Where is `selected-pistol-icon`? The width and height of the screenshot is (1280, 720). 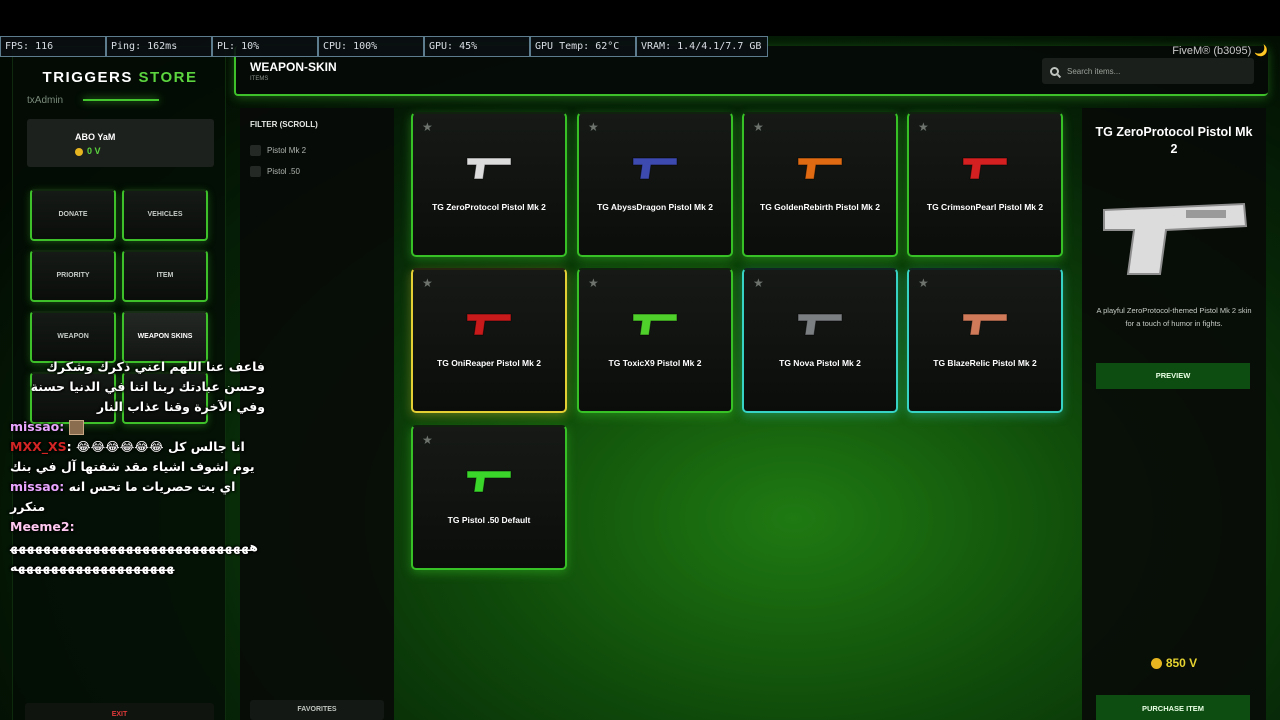
selected-pistol-icon is located at coordinates (1175, 238).